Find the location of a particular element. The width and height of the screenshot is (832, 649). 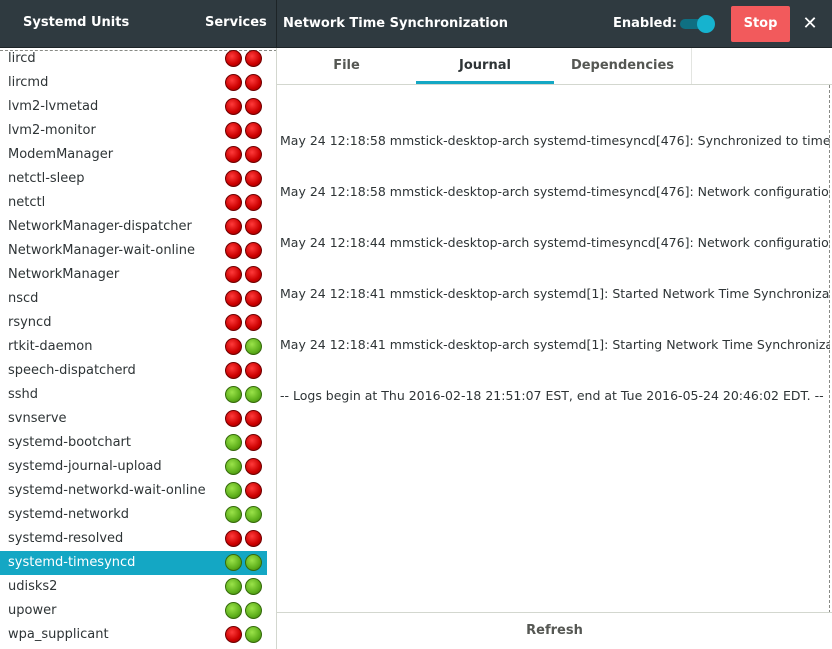

footer: Refresh is located at coordinates (554, 630).